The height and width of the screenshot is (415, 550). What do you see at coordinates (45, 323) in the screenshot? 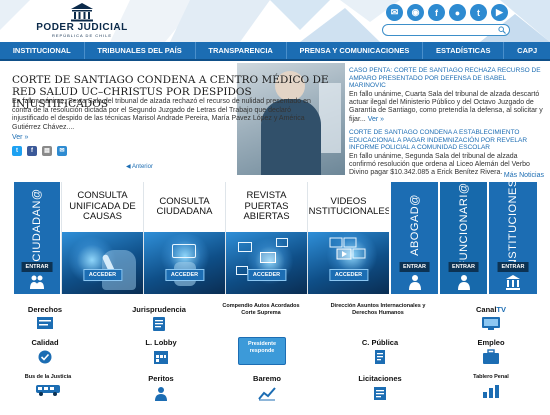
I see `rights-icon` at bounding box center [45, 323].